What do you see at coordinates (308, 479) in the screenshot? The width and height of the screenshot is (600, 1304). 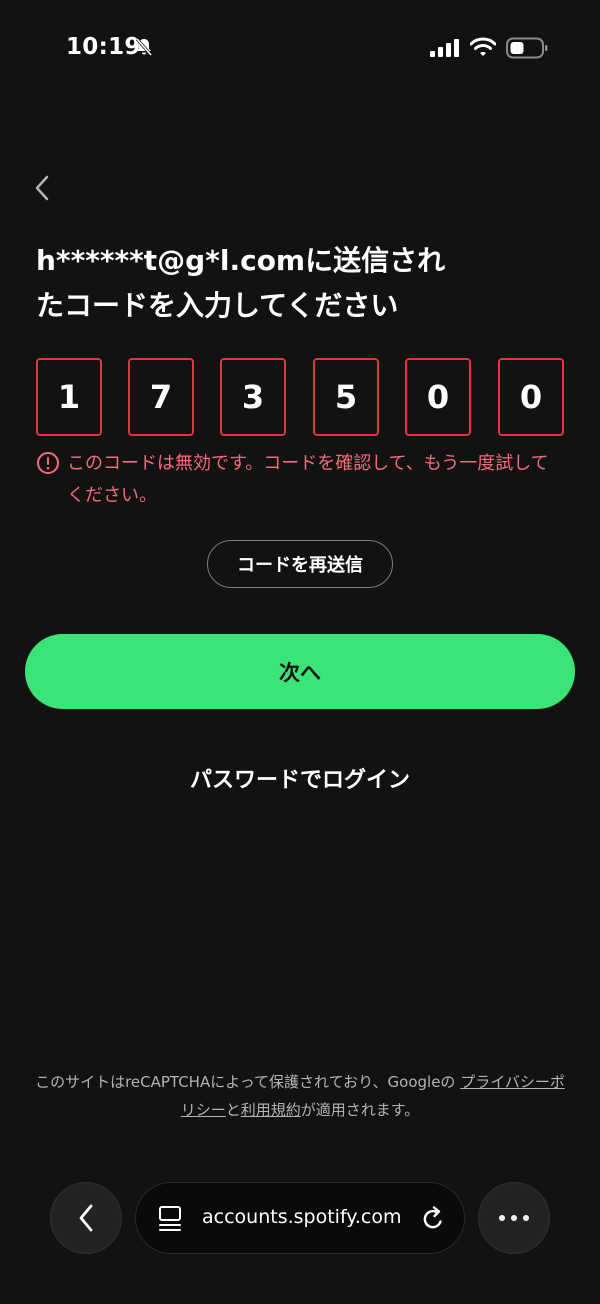 I see `error-message: このコードは無効です。コードを確認して、もう一度試してください。` at bounding box center [308, 479].